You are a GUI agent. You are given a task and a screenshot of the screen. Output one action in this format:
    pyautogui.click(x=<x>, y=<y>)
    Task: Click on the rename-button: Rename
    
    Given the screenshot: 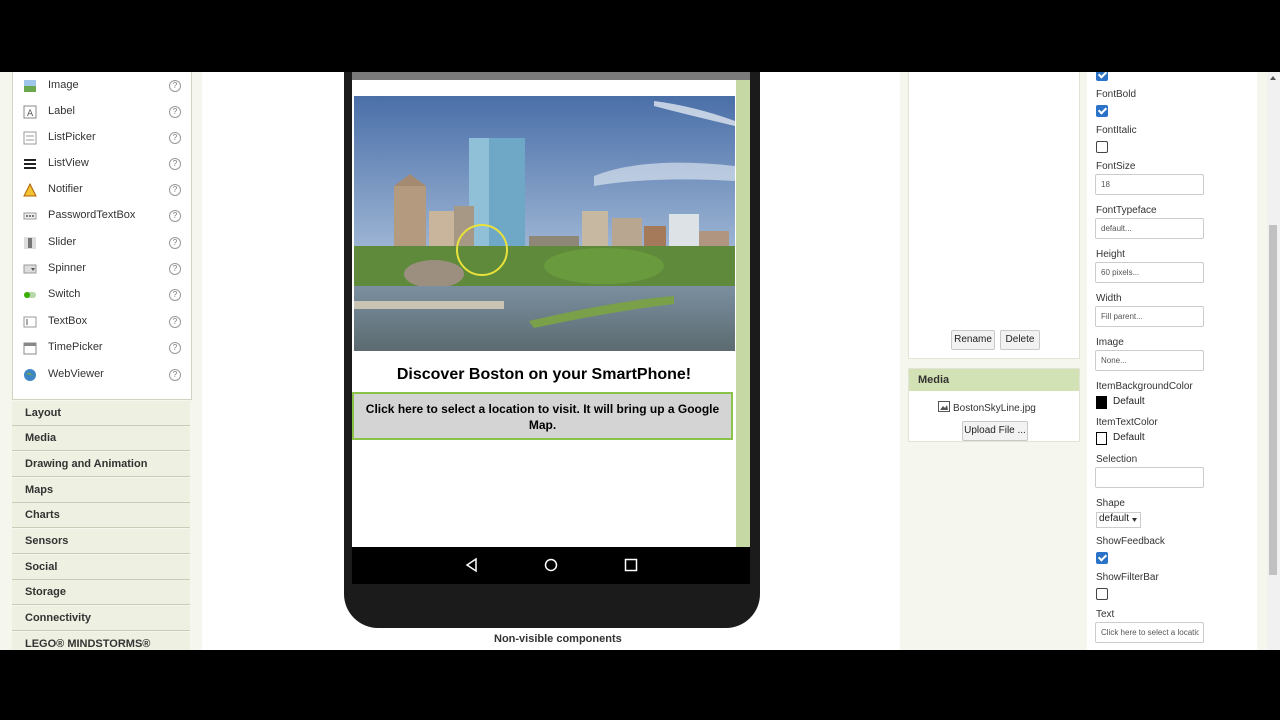 What is the action you would take?
    pyautogui.click(x=973, y=340)
    